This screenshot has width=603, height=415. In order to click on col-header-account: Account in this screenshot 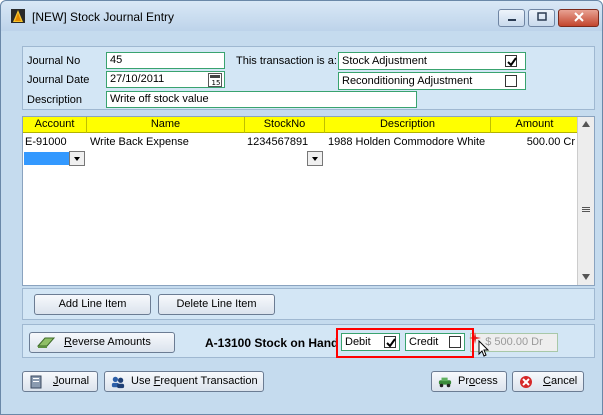, I will do `click(55, 125)`.